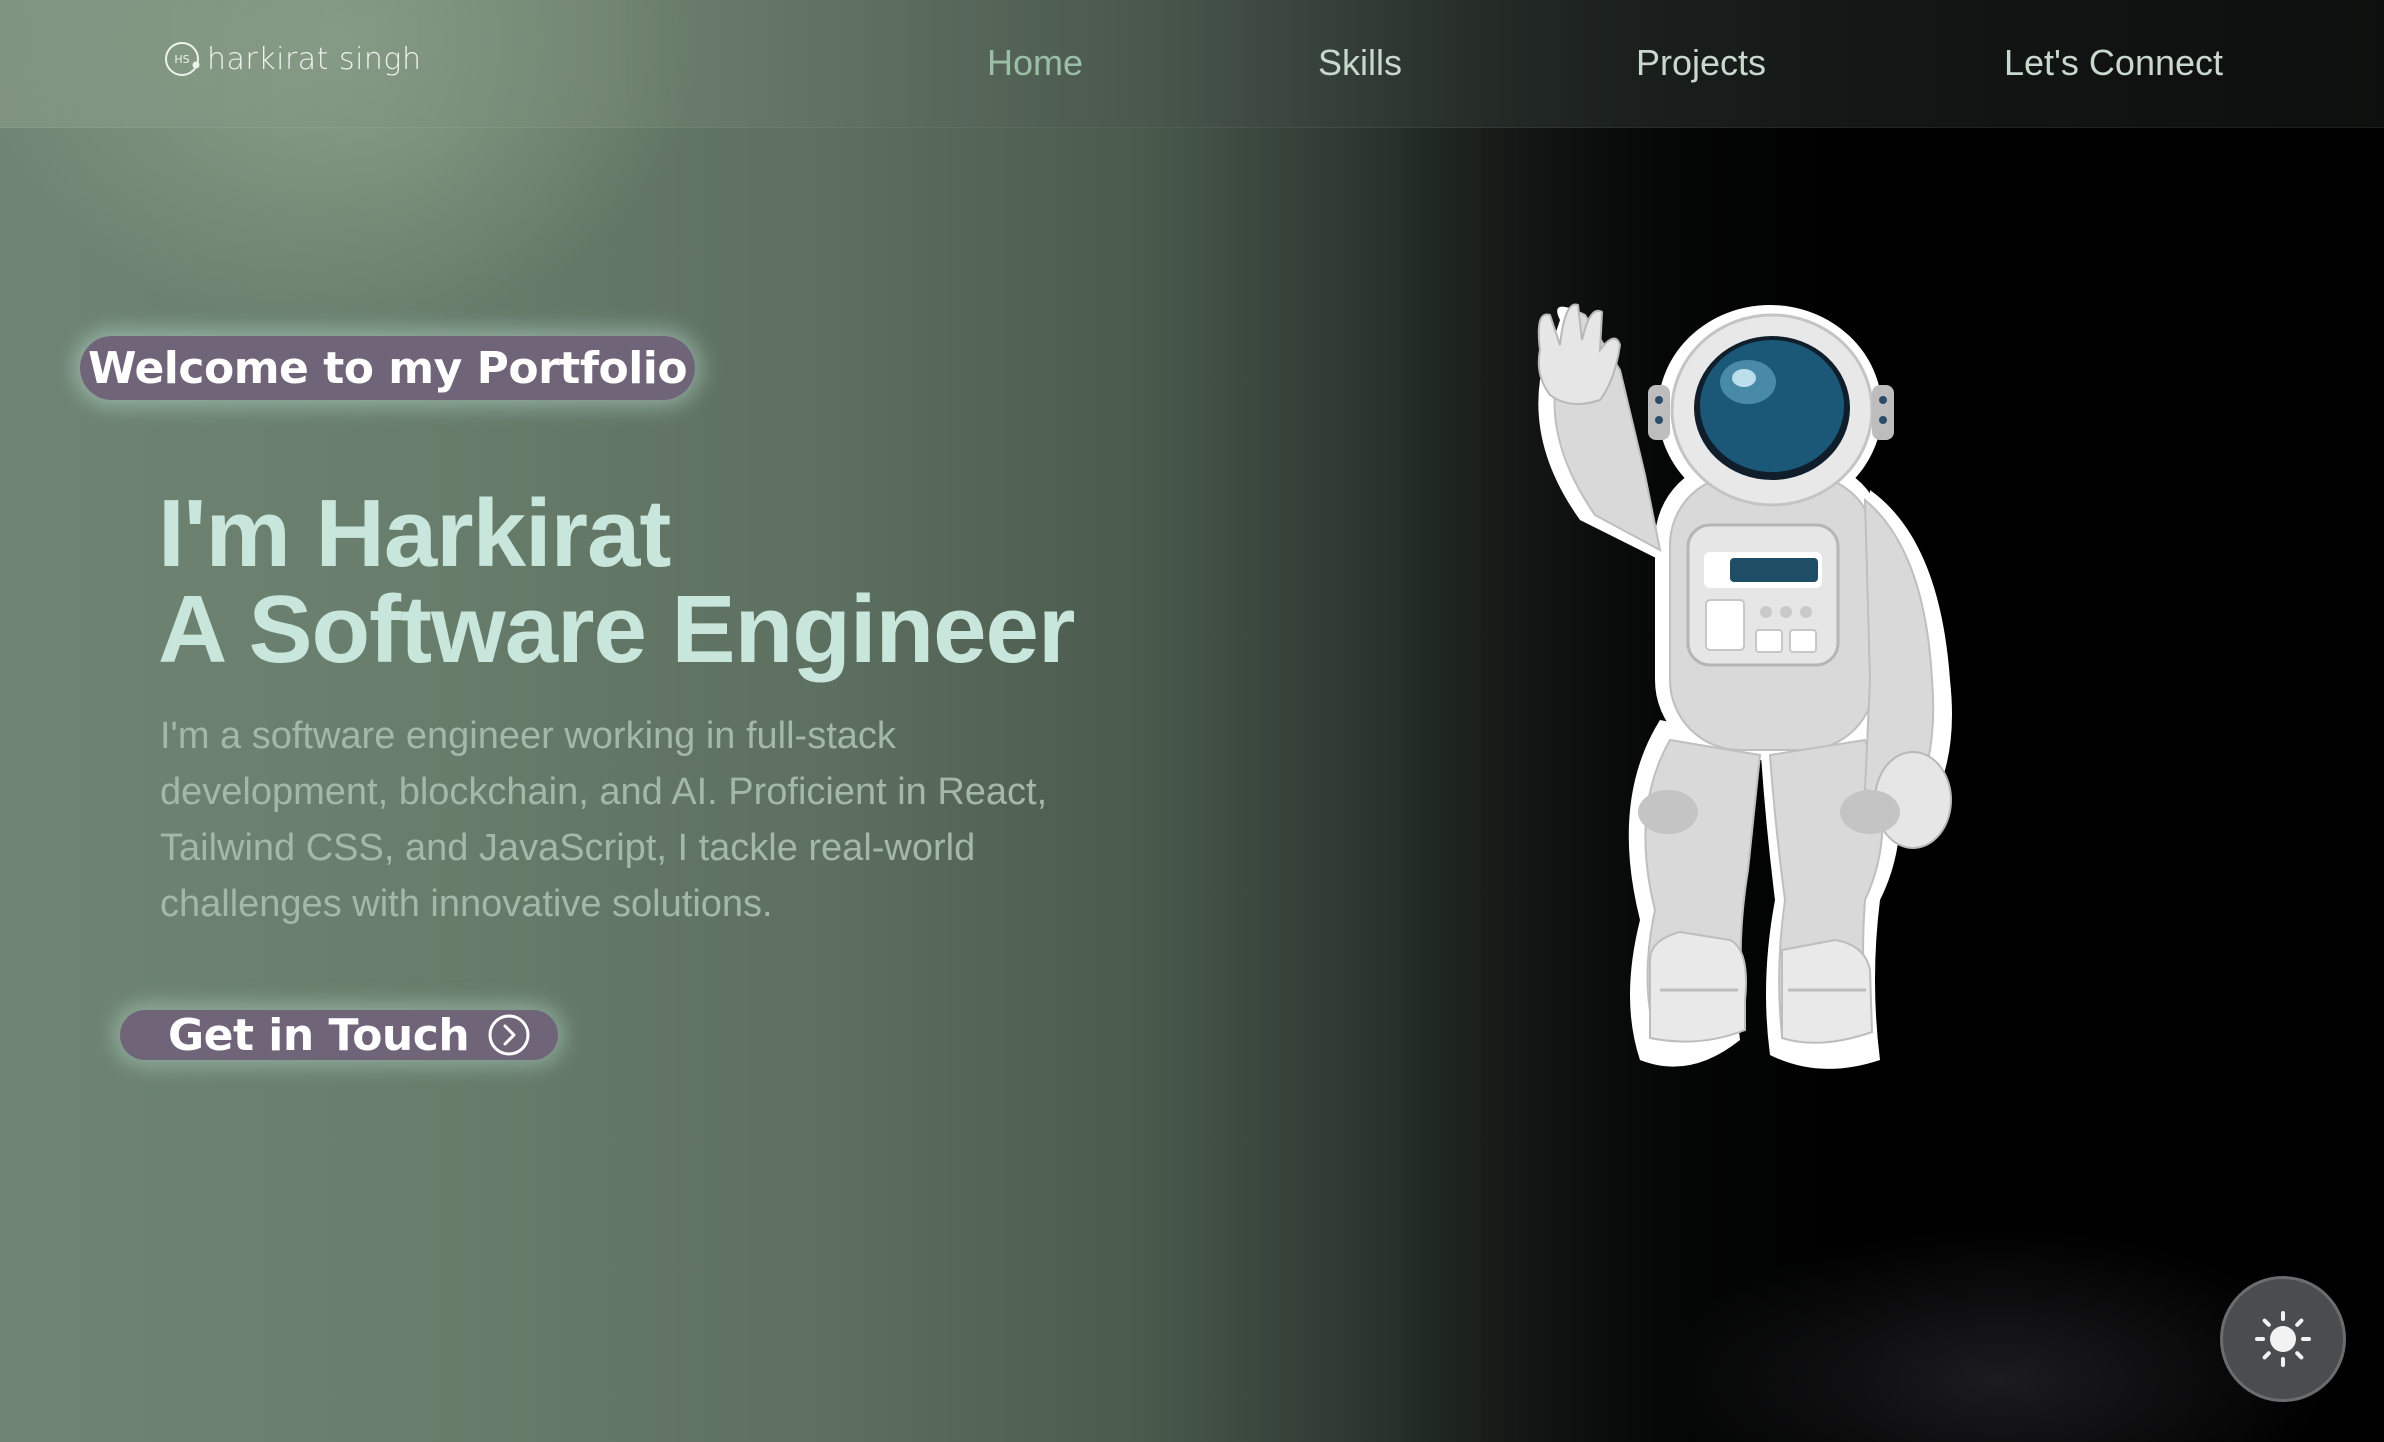 The image size is (2384, 1442). What do you see at coordinates (1701, 63) in the screenshot?
I see `nav-link-projects: Projects` at bounding box center [1701, 63].